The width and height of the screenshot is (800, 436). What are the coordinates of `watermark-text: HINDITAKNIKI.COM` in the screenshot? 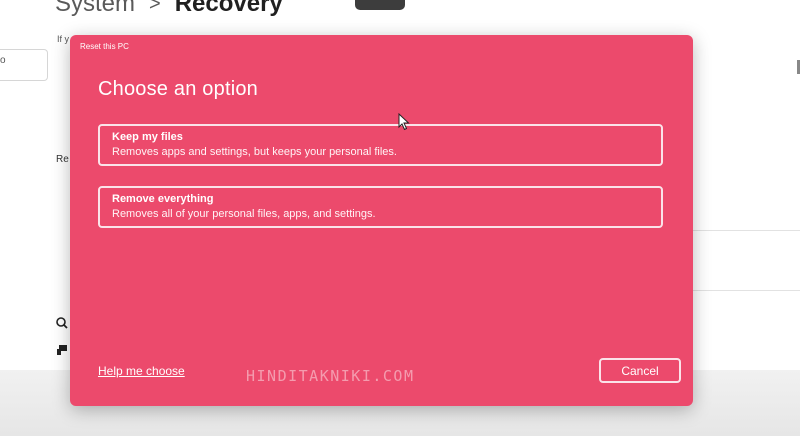 It's located at (330, 376).